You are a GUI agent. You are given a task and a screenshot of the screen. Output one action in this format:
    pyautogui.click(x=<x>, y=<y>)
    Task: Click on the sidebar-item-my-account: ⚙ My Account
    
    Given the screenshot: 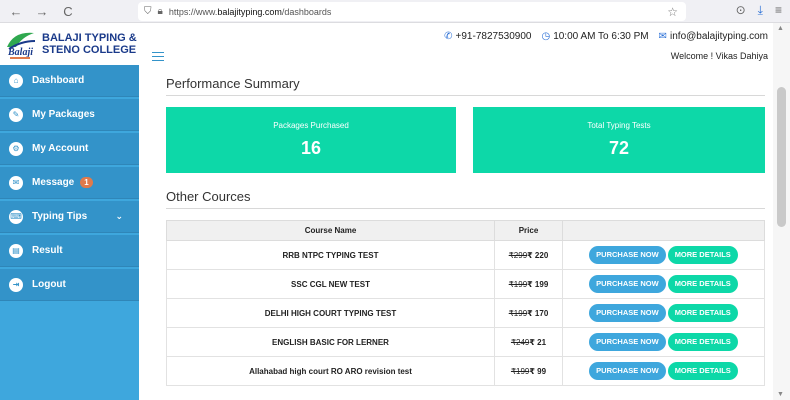 What is the action you would take?
    pyautogui.click(x=69, y=149)
    